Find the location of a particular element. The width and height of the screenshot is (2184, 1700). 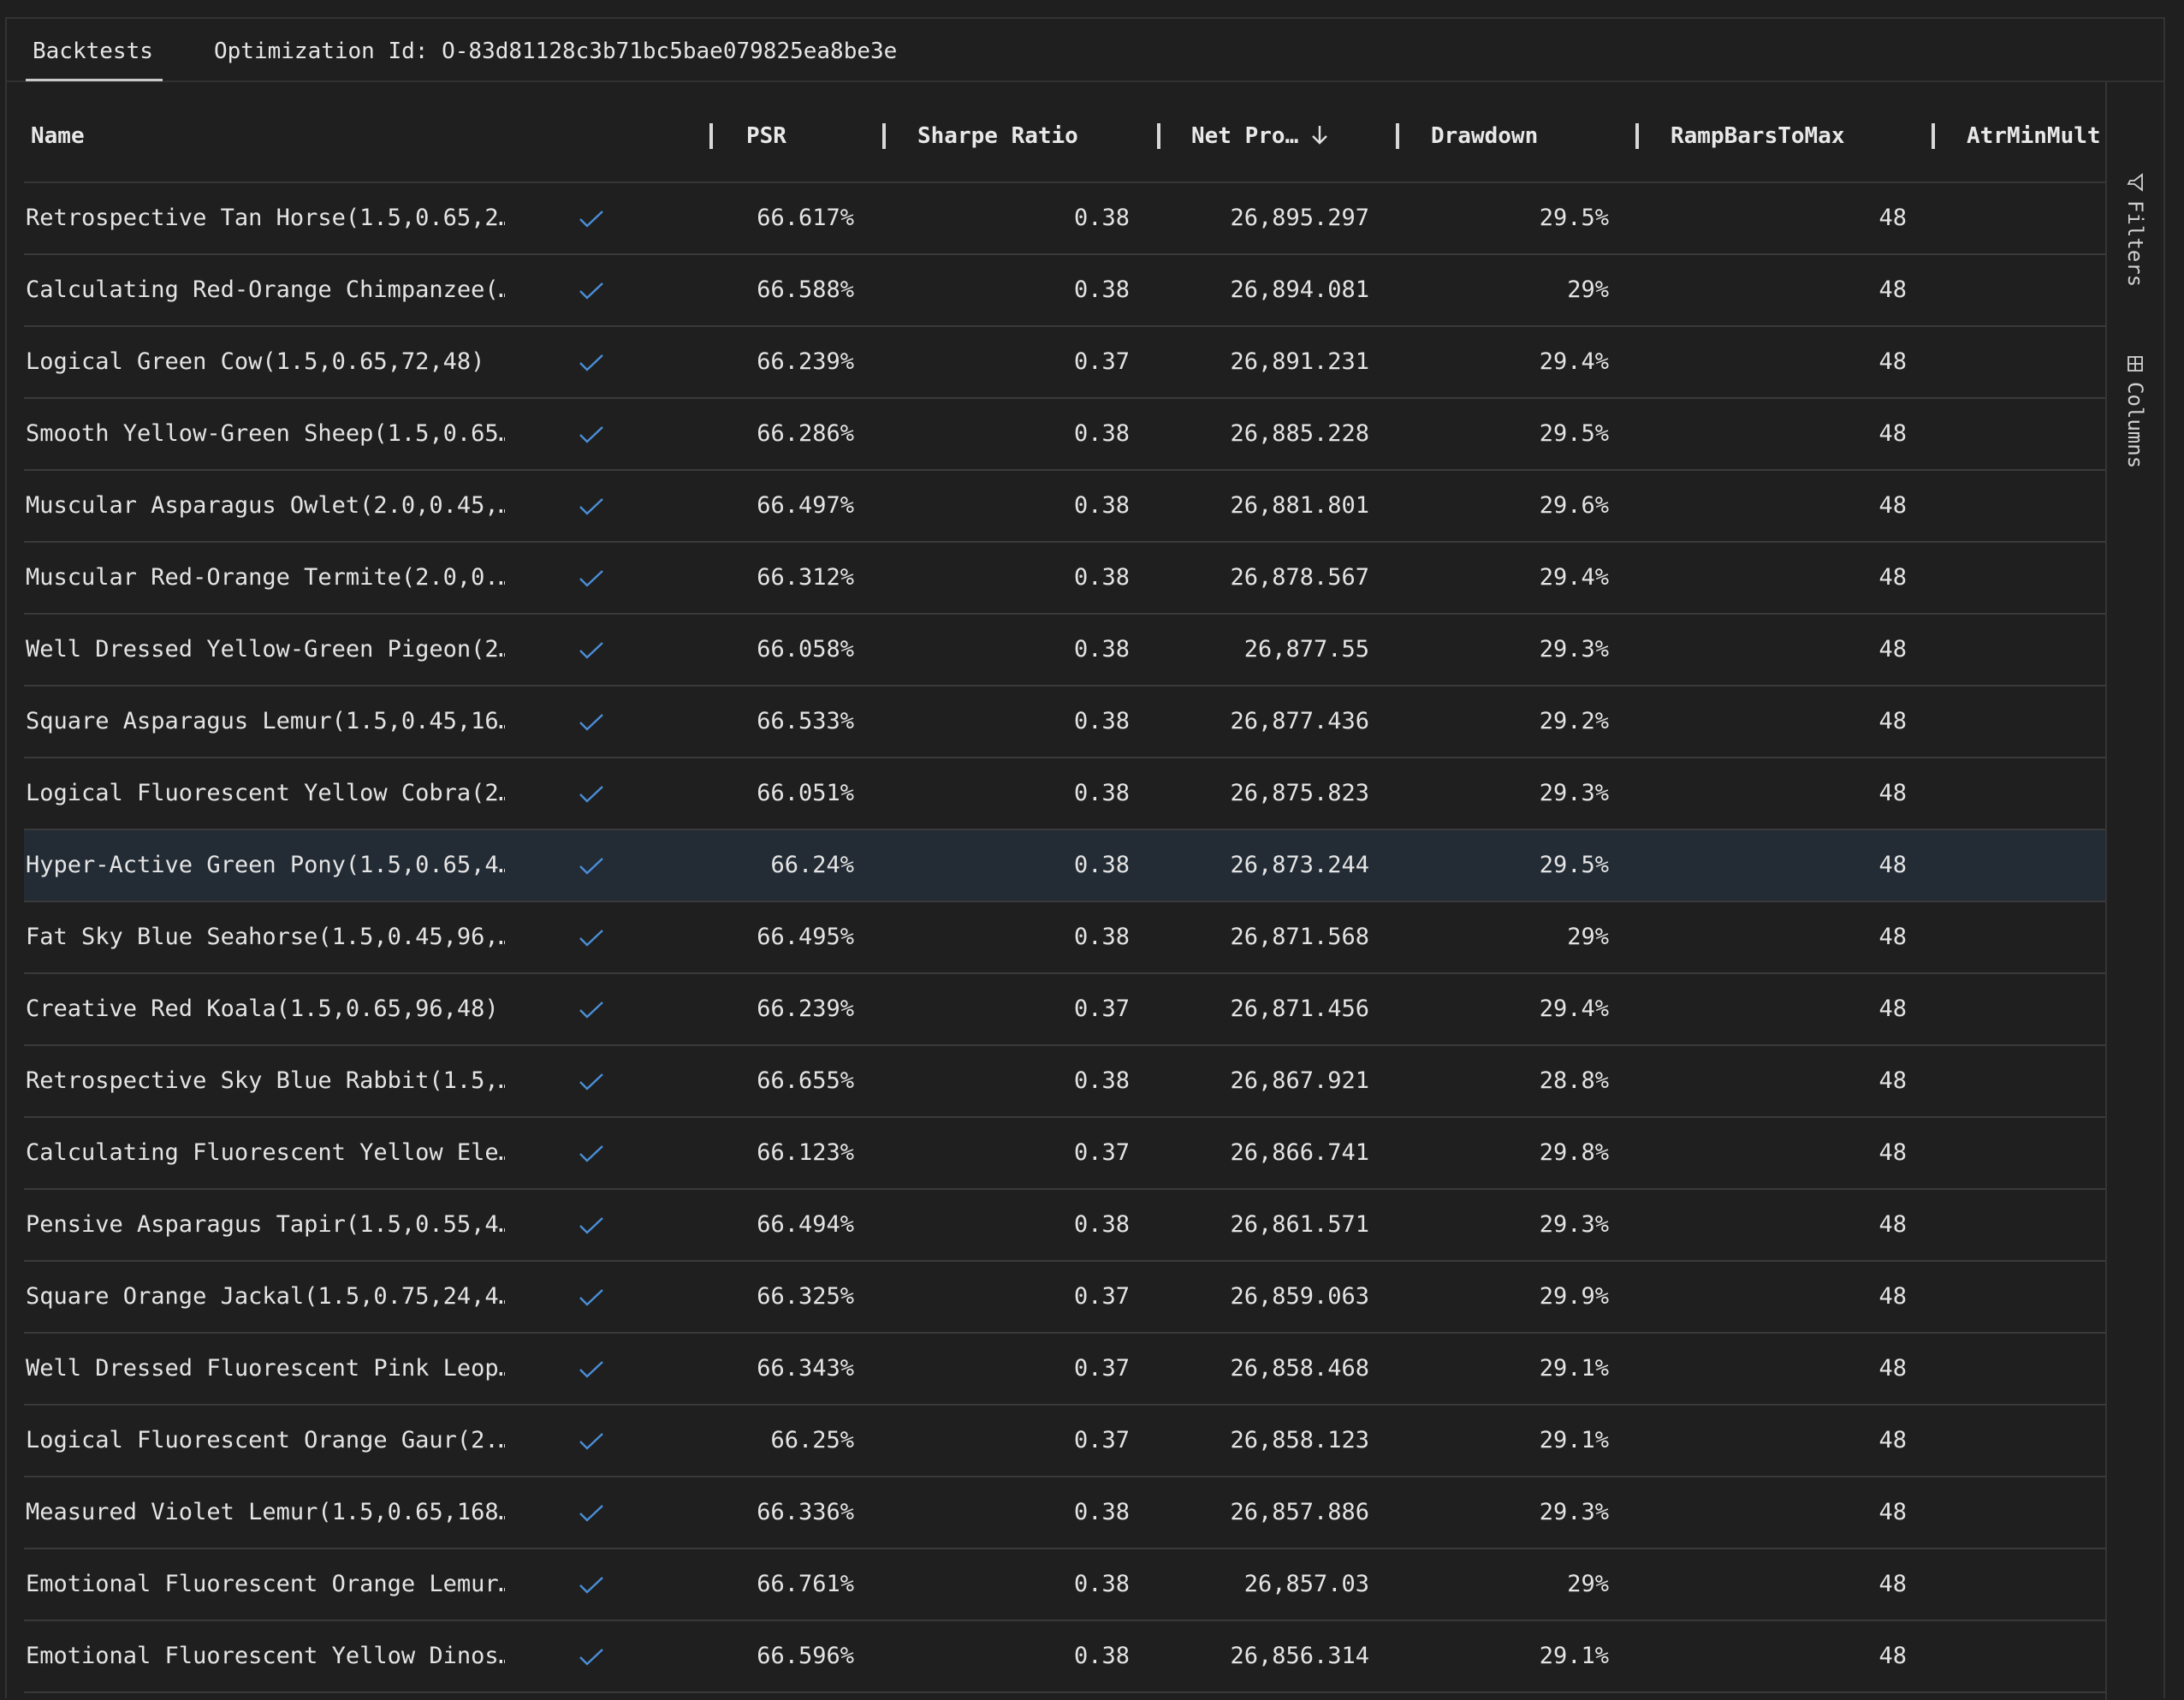

cell-net-profit: 26,871.456 is located at coordinates (1299, 1009).